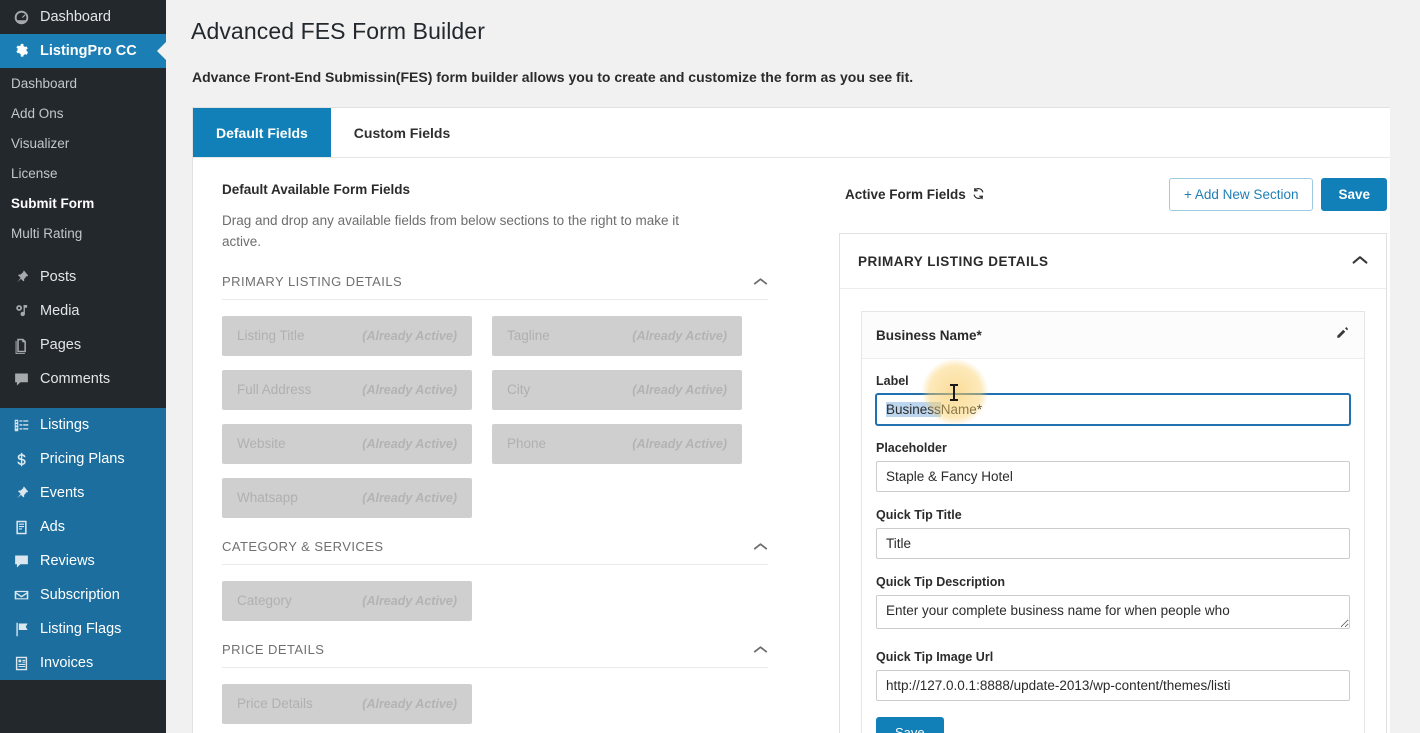 The height and width of the screenshot is (733, 1420). I want to click on sidebar-item-dashboard: Dashboard, so click(83, 17).